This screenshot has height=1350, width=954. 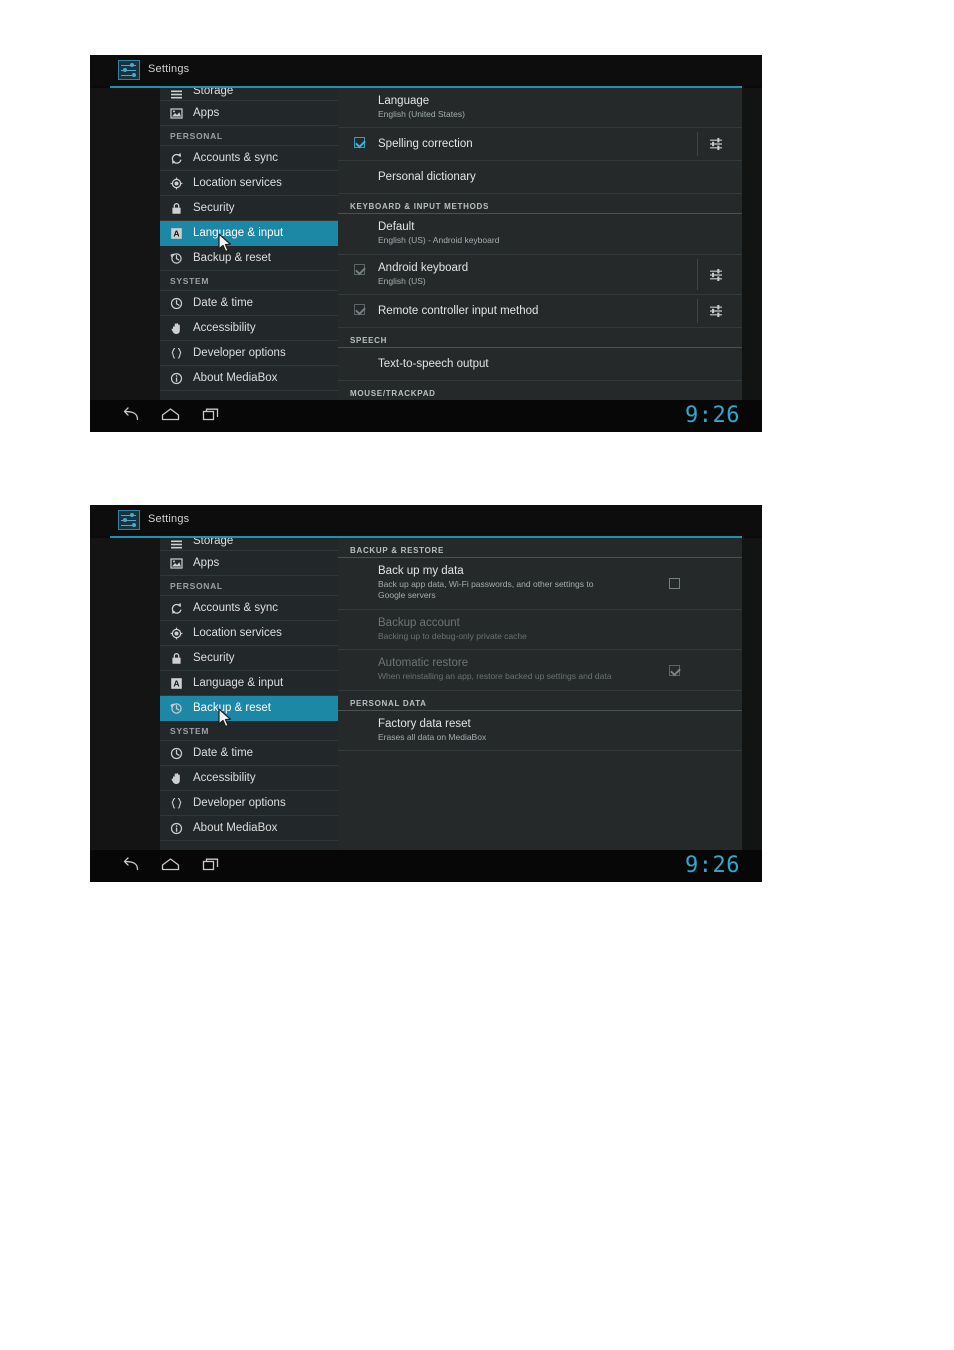 What do you see at coordinates (238, 233) in the screenshot?
I see `sidebar-item-label: Language & input` at bounding box center [238, 233].